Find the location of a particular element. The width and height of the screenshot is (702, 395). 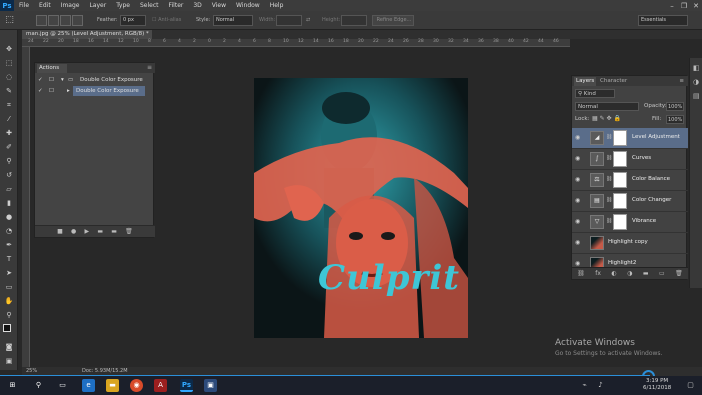

subtract-selection-icon is located at coordinates (65, 20).